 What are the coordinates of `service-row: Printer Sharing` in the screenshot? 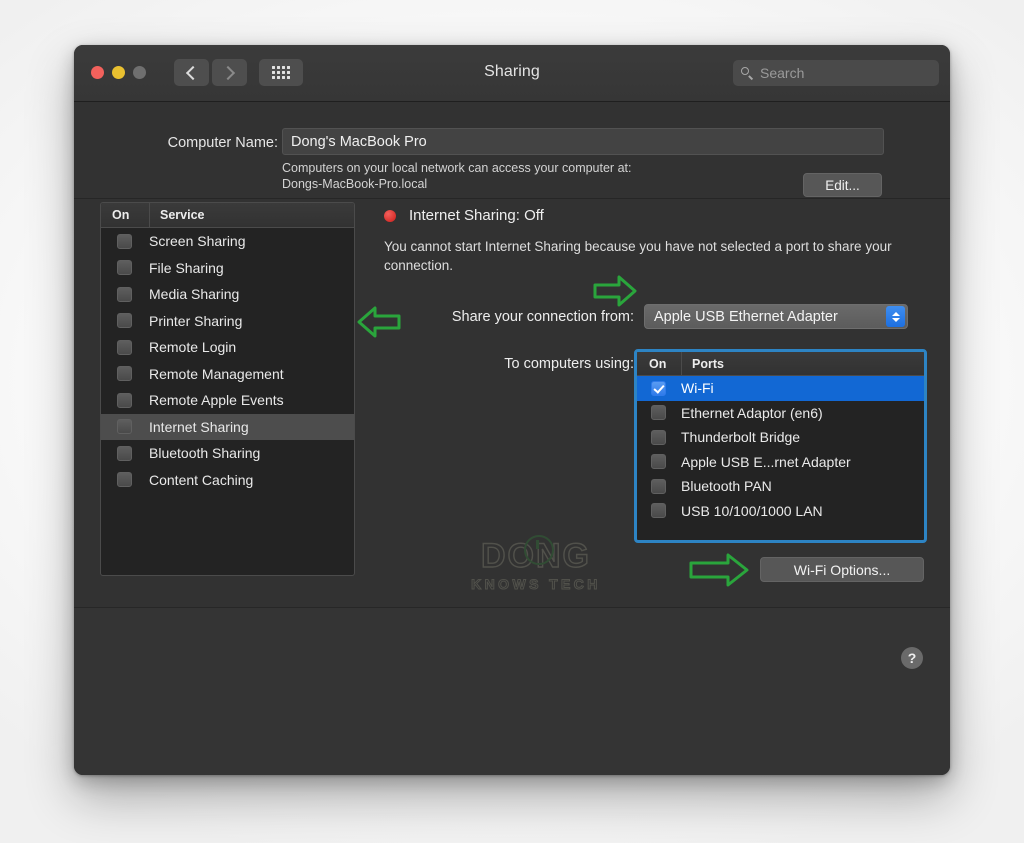 It's located at (227, 321).